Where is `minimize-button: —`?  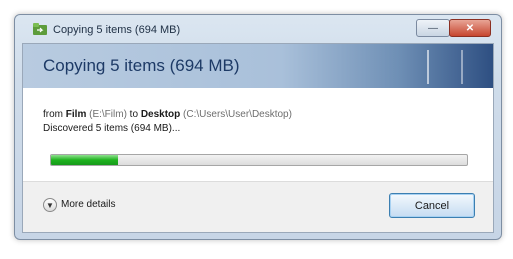 minimize-button: — is located at coordinates (433, 28).